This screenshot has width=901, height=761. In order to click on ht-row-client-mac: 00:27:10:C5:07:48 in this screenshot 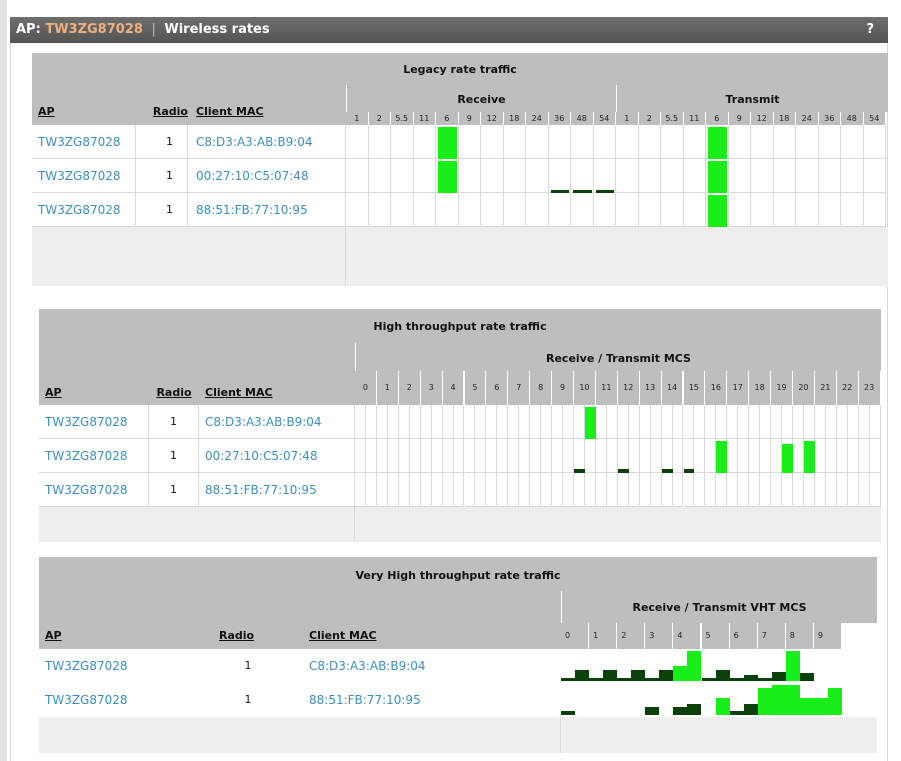, I will do `click(277, 456)`.